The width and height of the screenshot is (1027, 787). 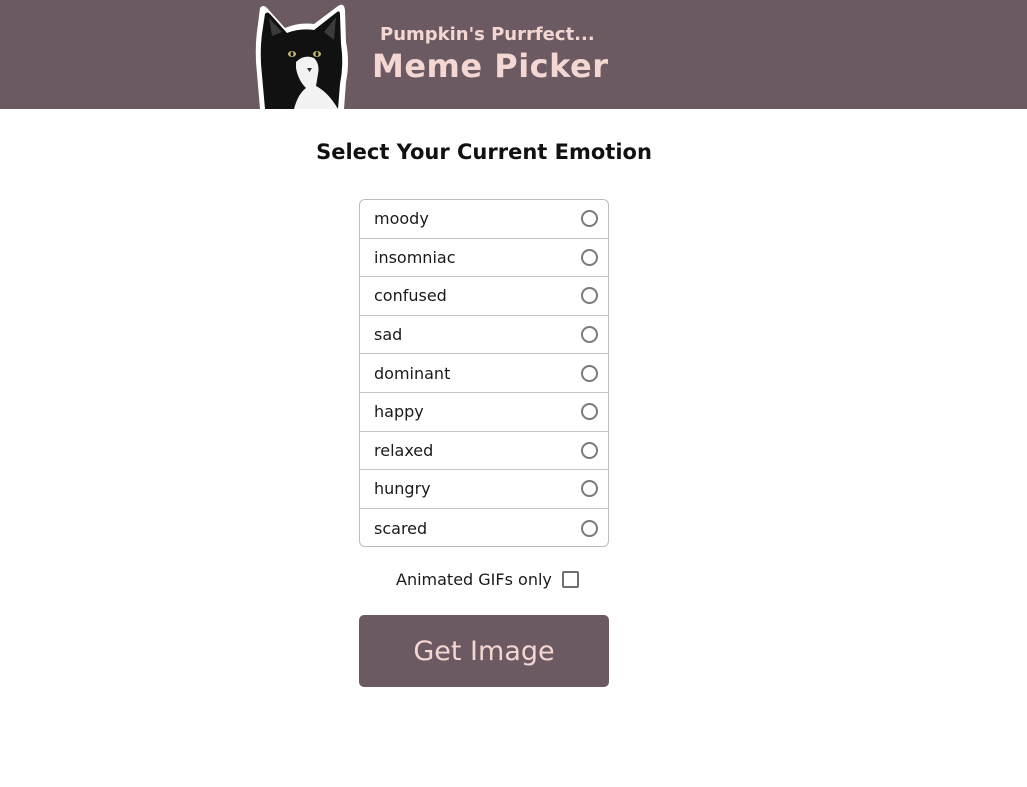 I want to click on emotion-option-sad: sad, so click(x=484, y=335).